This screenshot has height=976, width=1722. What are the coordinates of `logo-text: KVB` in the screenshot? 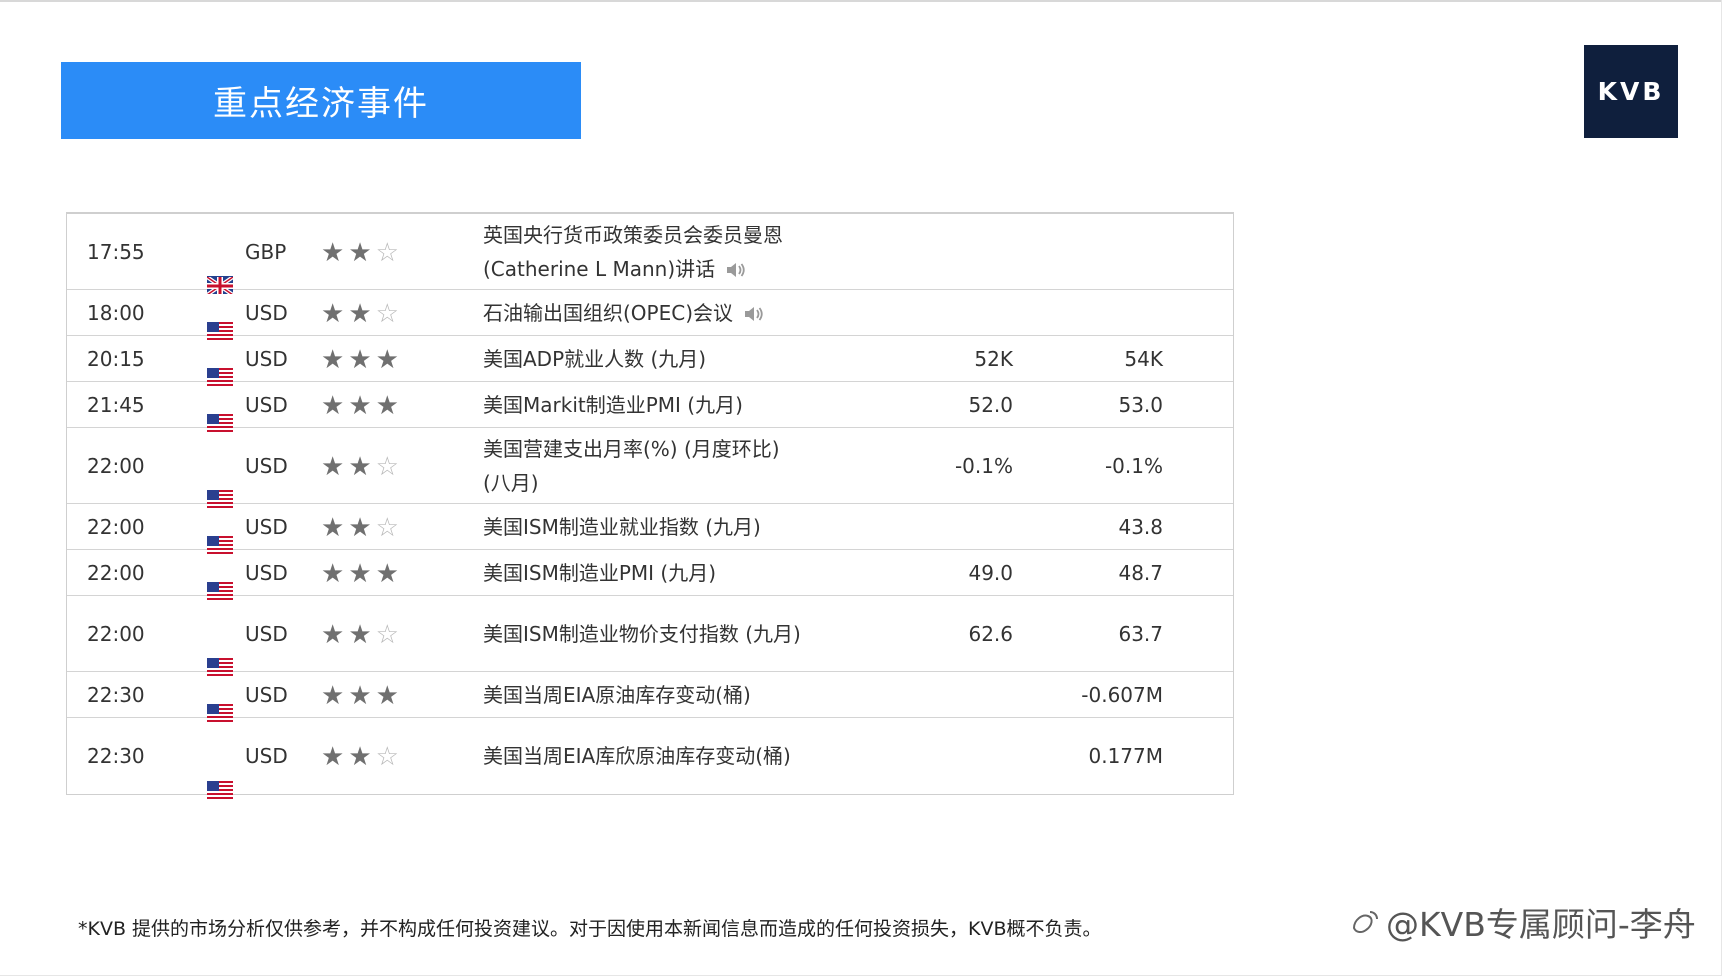 It's located at (1631, 91).